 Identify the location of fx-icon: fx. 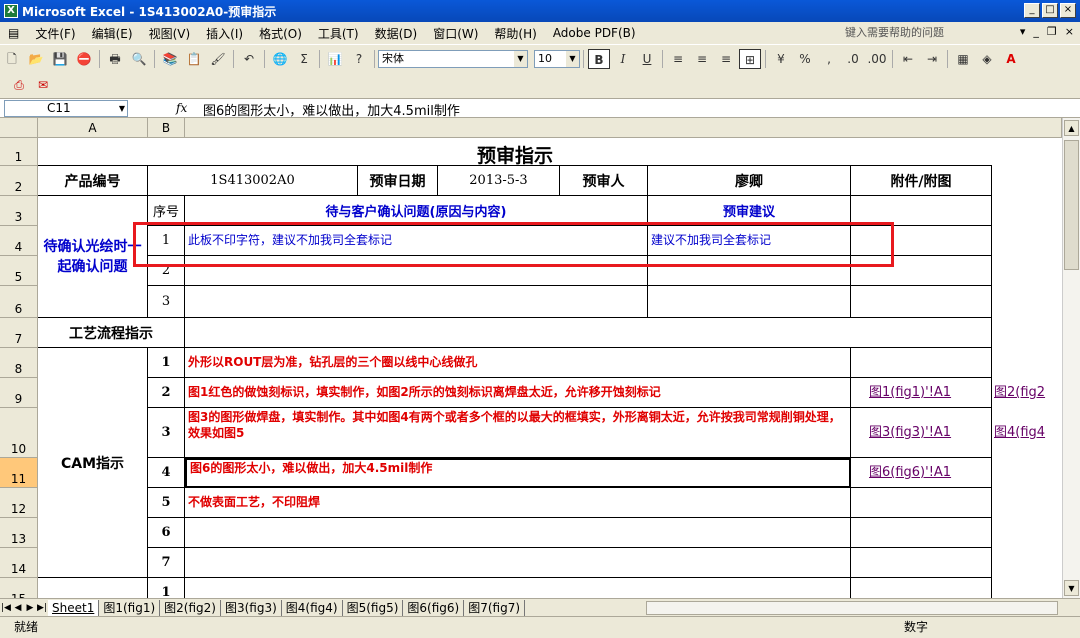
(181, 108).